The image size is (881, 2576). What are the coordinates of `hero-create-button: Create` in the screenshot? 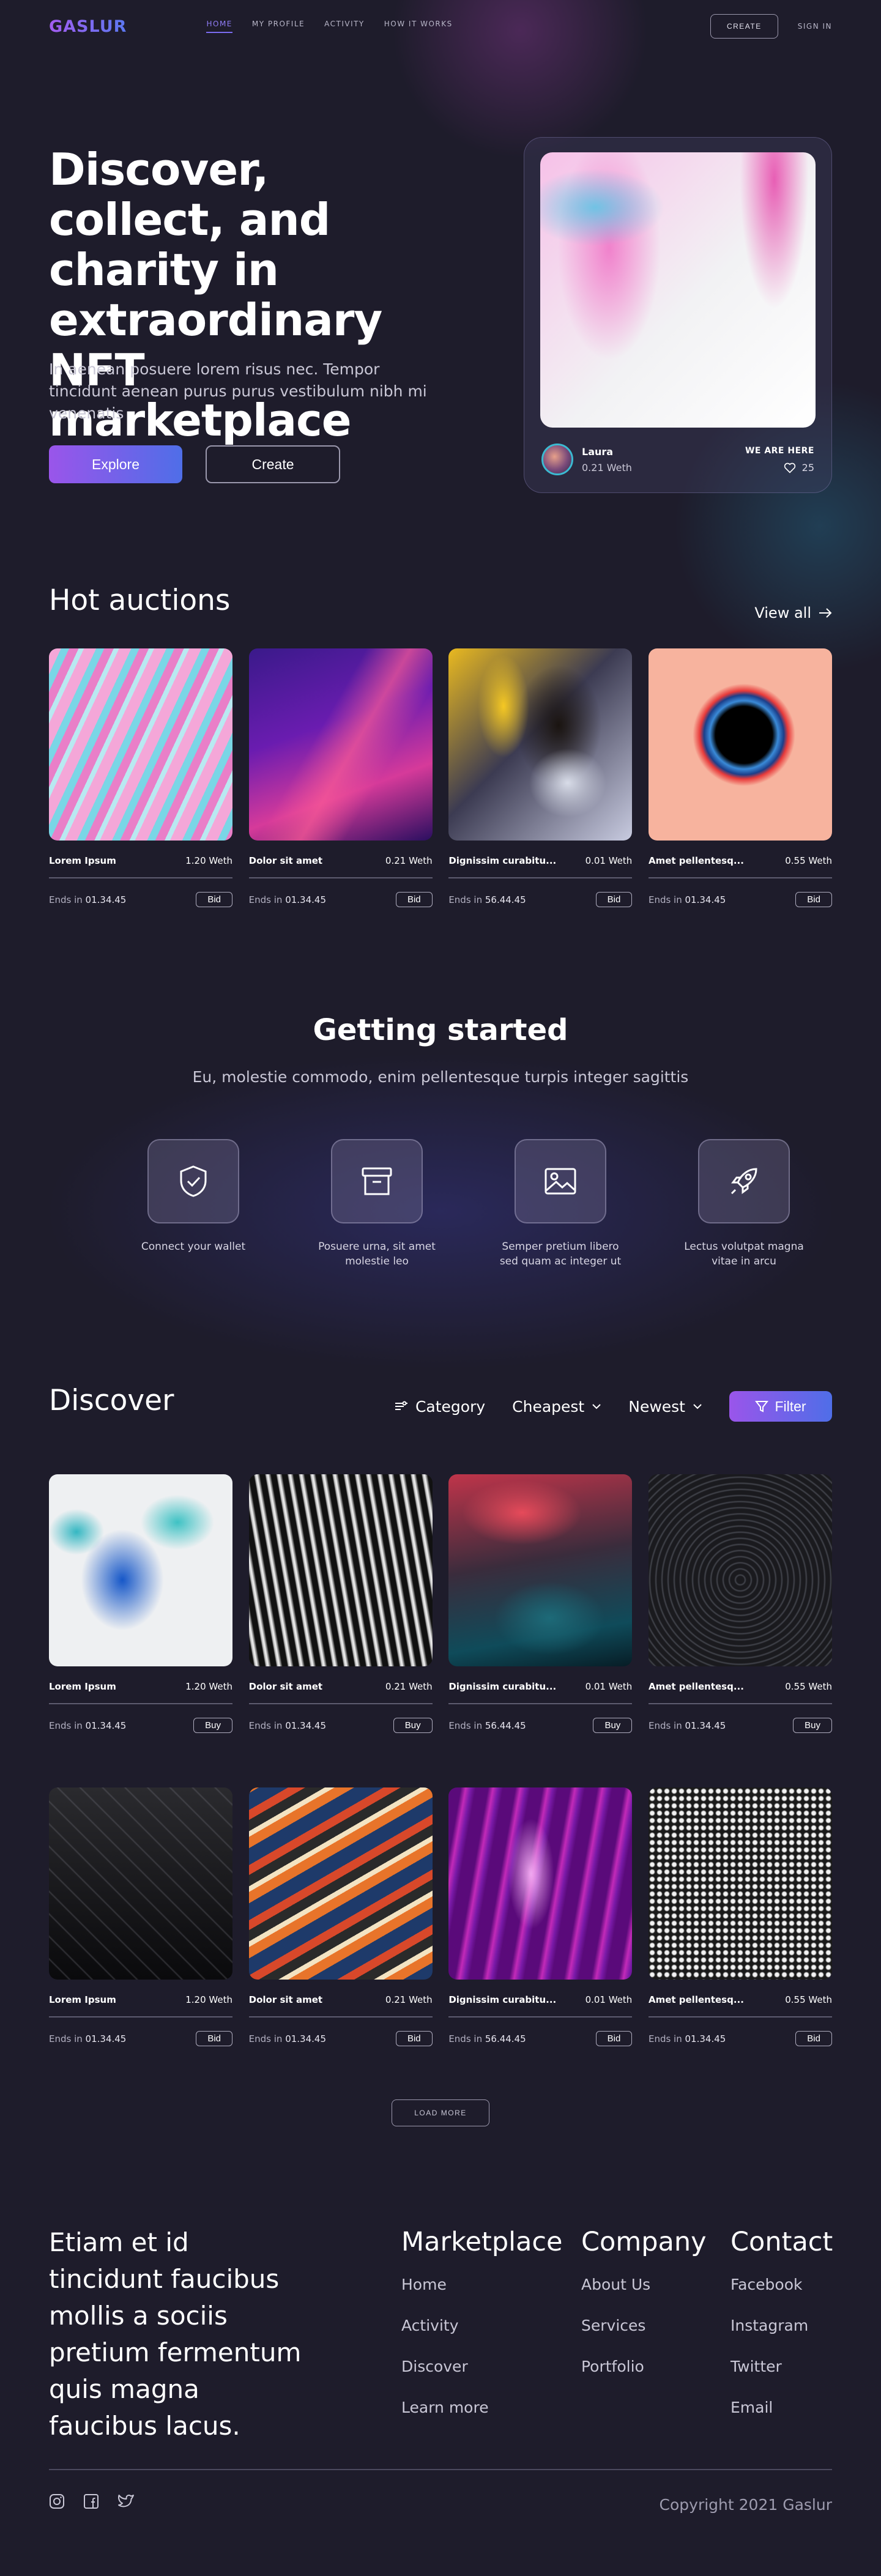 It's located at (273, 464).